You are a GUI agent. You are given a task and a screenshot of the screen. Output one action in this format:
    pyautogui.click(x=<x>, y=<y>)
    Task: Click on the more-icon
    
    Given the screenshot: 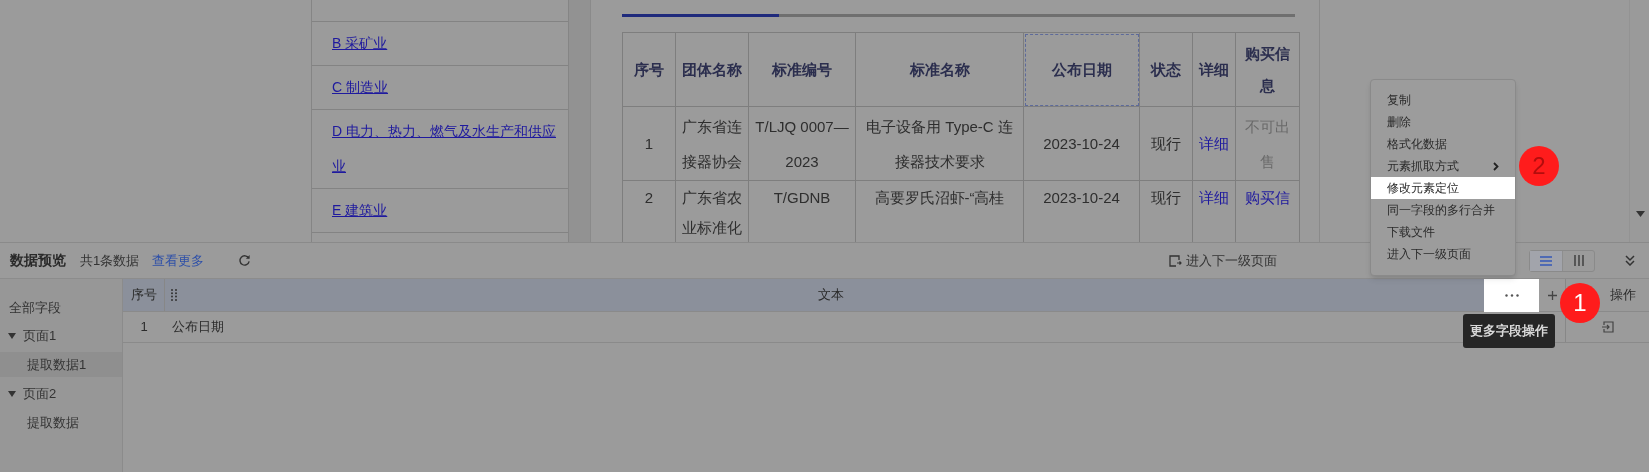 What is the action you would take?
    pyautogui.click(x=1511, y=295)
    